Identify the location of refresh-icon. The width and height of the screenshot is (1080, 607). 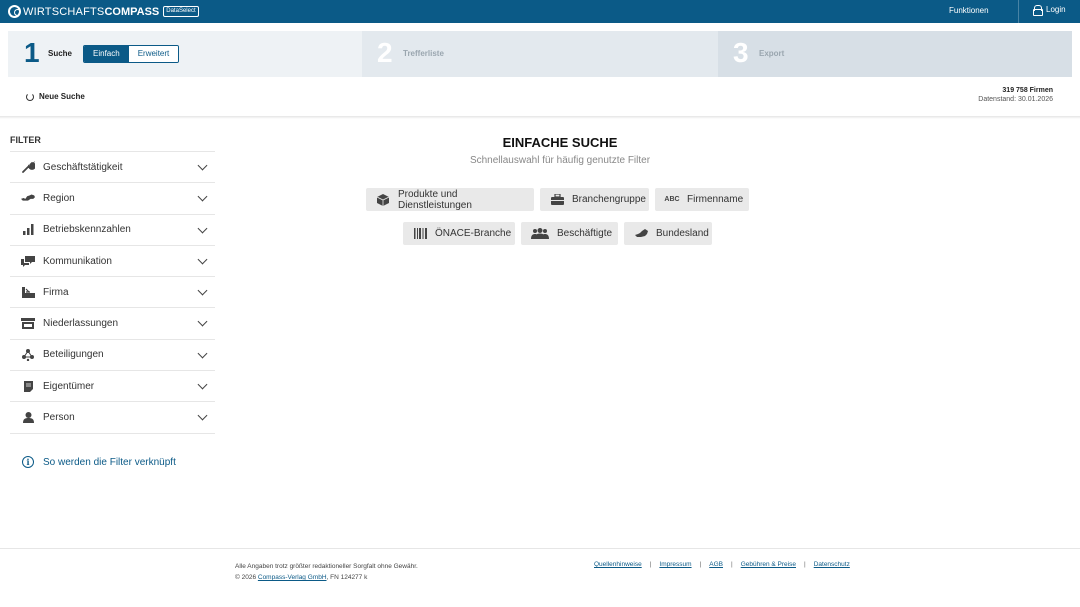
(30, 96).